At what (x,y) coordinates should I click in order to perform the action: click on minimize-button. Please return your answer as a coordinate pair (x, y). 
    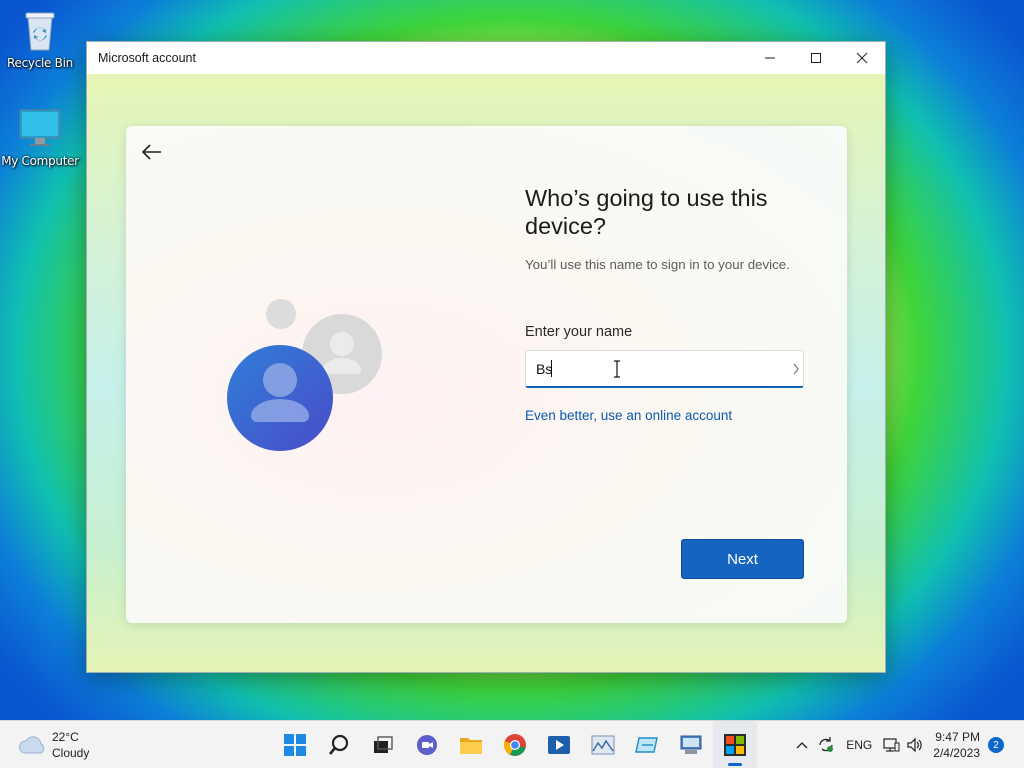
    Looking at the image, I should click on (770, 58).